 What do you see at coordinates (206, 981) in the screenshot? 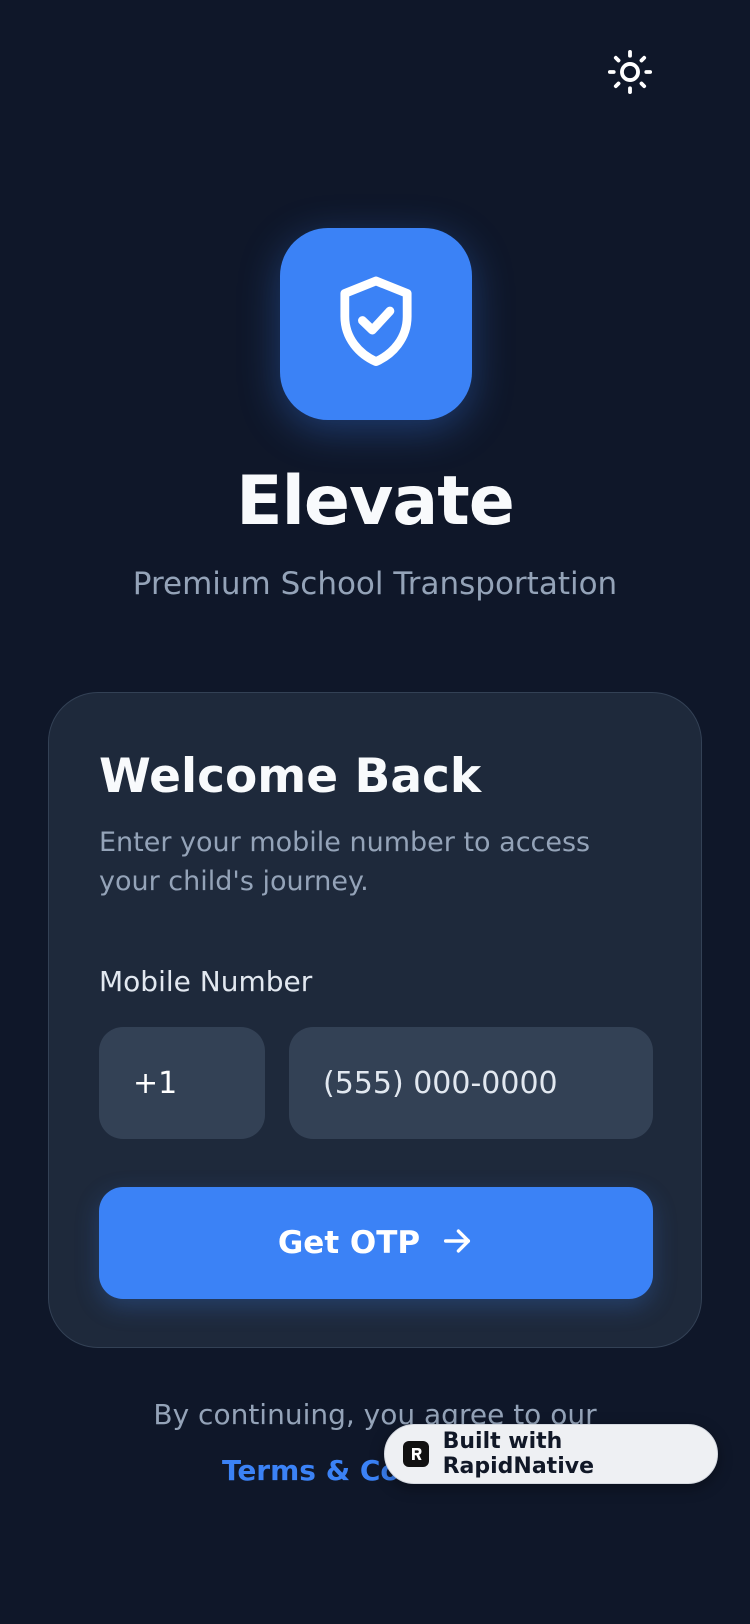
I see `mobile-number-label: Mobile Number` at bounding box center [206, 981].